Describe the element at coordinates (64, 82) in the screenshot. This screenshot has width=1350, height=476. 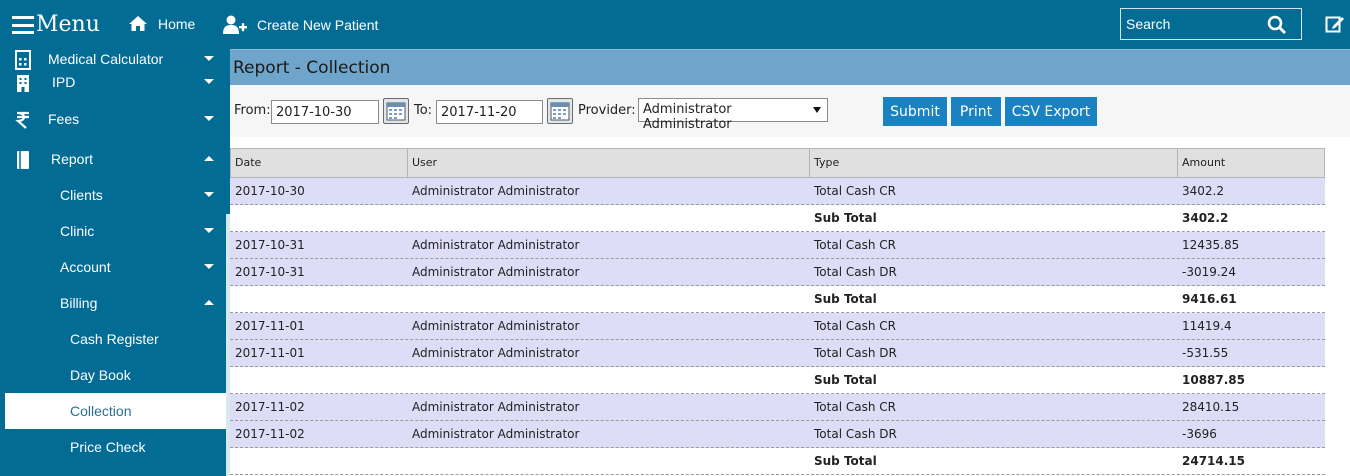
I see `sidebar-item-label: IPD` at that location.